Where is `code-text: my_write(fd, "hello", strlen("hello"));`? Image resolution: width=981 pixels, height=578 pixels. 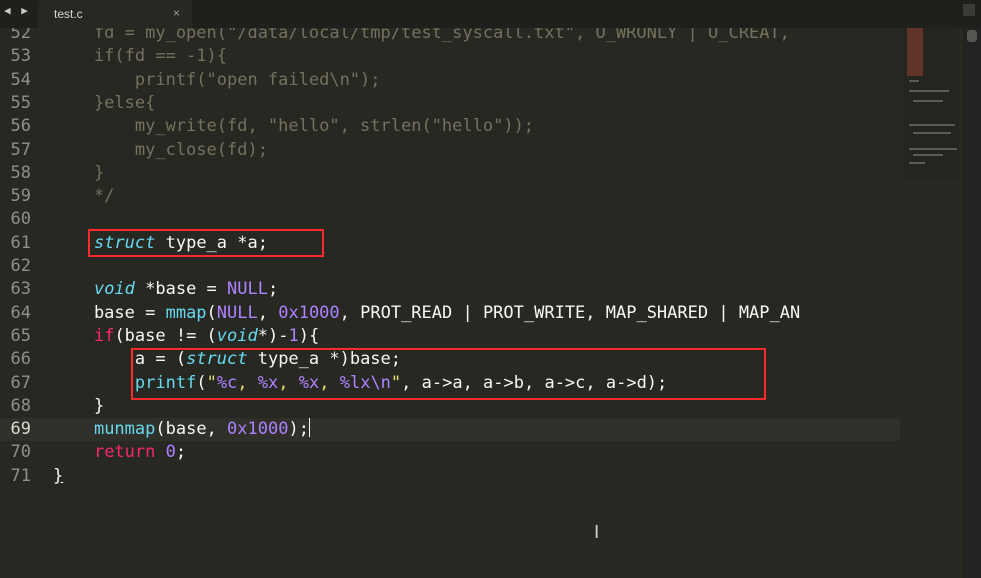 code-text: my_write(fd, "hello", strlen("hello")); is located at coordinates (293, 126).